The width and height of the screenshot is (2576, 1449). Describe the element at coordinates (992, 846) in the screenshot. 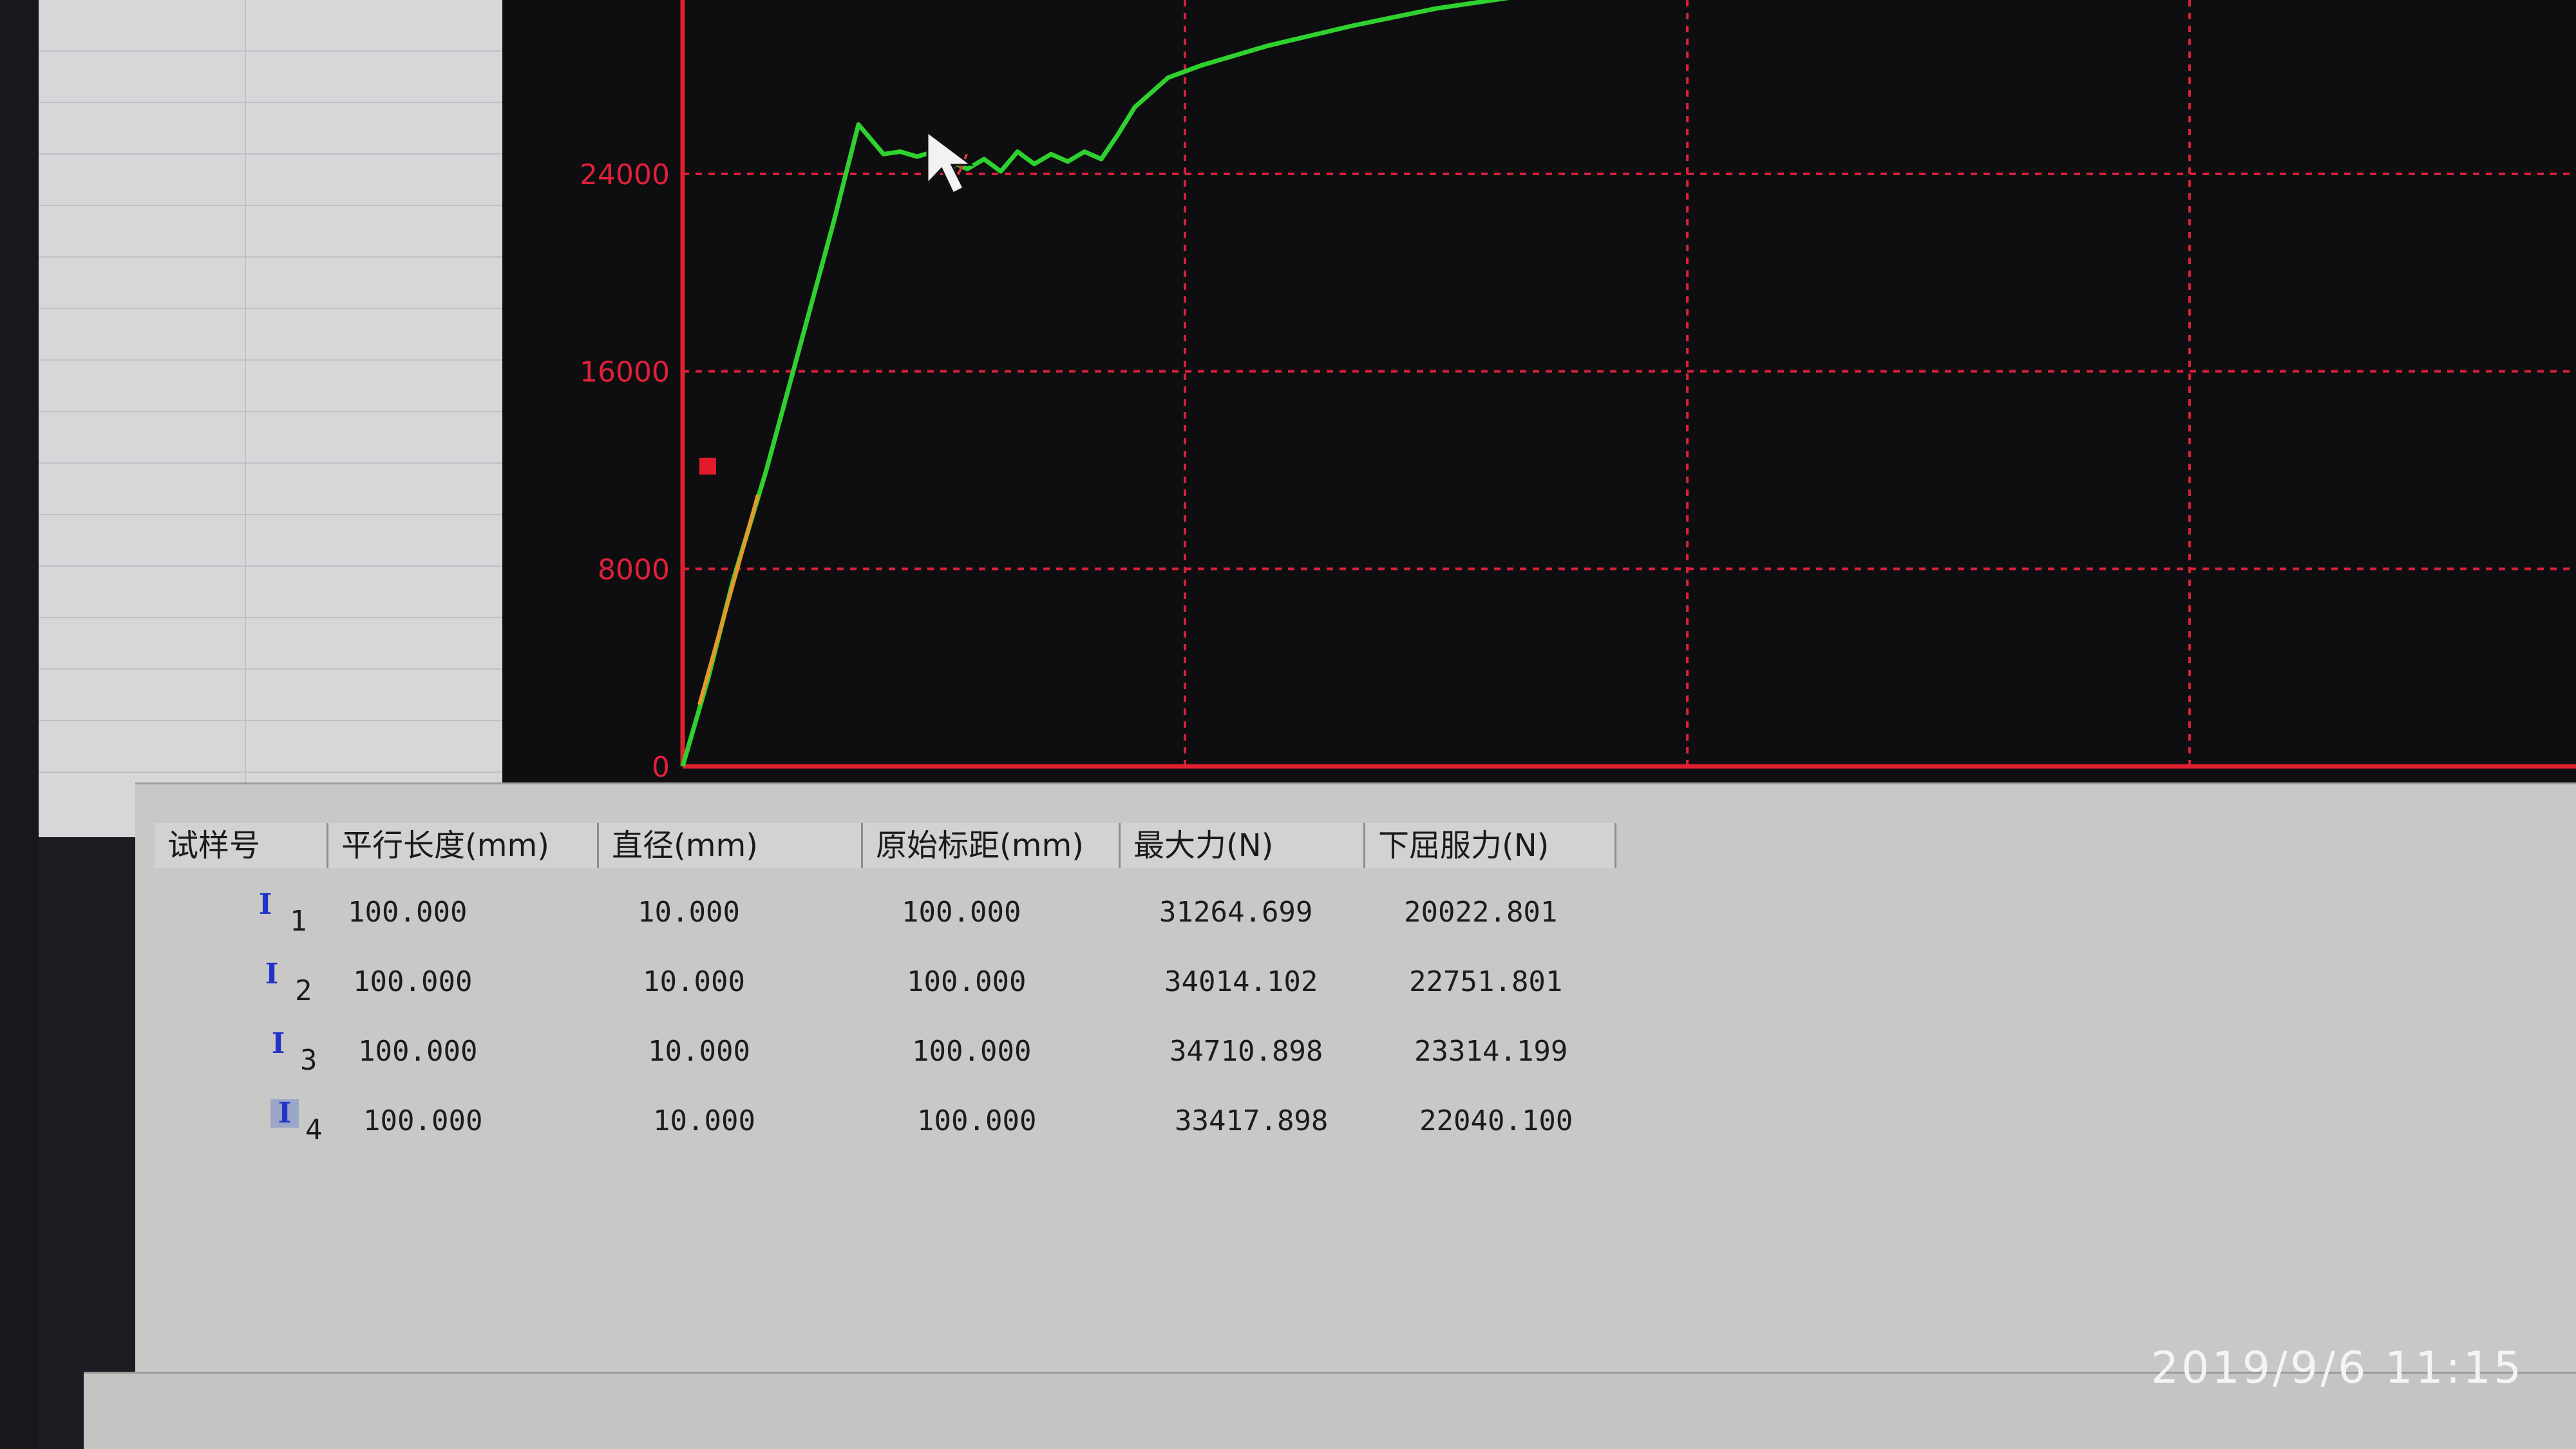

I see `header-gauge-length: 原始标距(mm)` at that location.